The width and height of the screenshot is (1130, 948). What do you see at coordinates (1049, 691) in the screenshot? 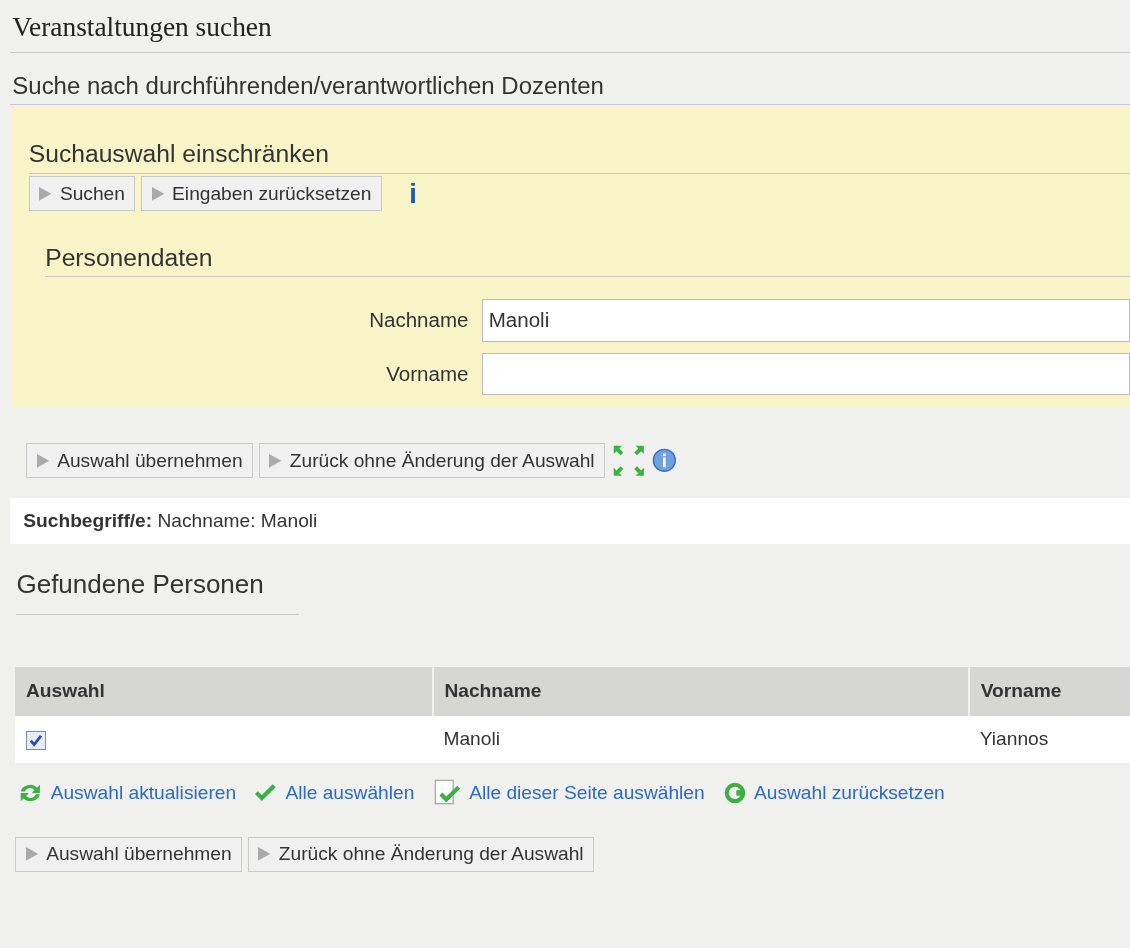
I see `column-header: Vorname` at bounding box center [1049, 691].